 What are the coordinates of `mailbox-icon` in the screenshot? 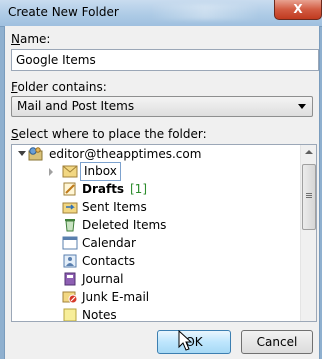 It's located at (35, 154).